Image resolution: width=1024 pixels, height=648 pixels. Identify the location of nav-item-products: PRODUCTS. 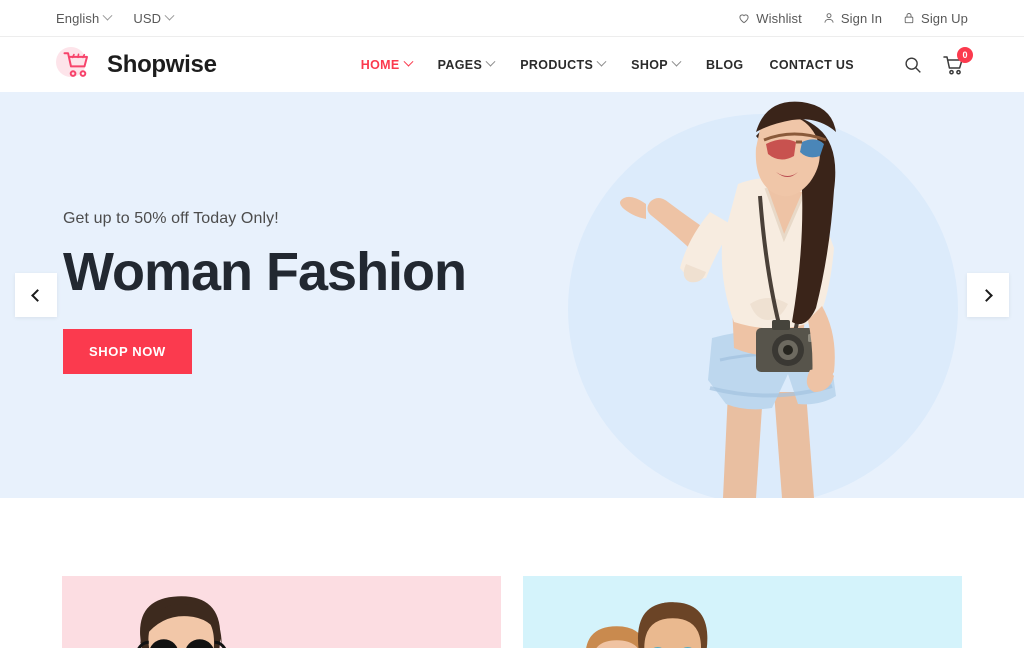
(563, 64).